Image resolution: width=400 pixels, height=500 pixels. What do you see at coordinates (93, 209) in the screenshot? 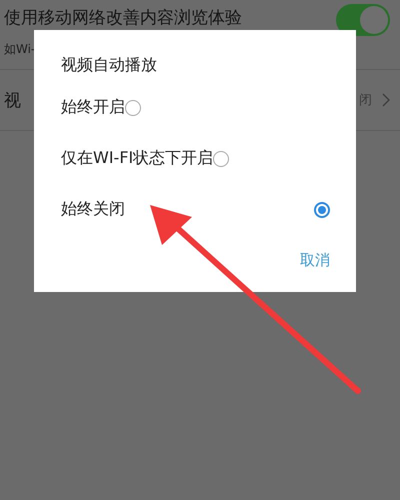
I see `option-label: 始终关闭` at bounding box center [93, 209].